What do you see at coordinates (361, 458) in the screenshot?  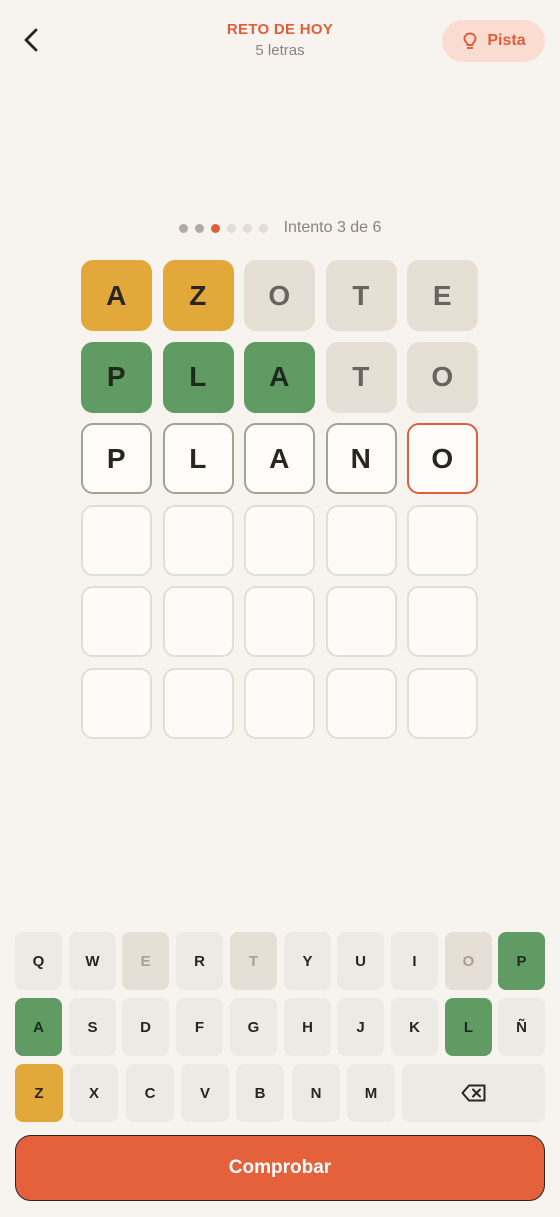 I see `letter-tile: N` at bounding box center [361, 458].